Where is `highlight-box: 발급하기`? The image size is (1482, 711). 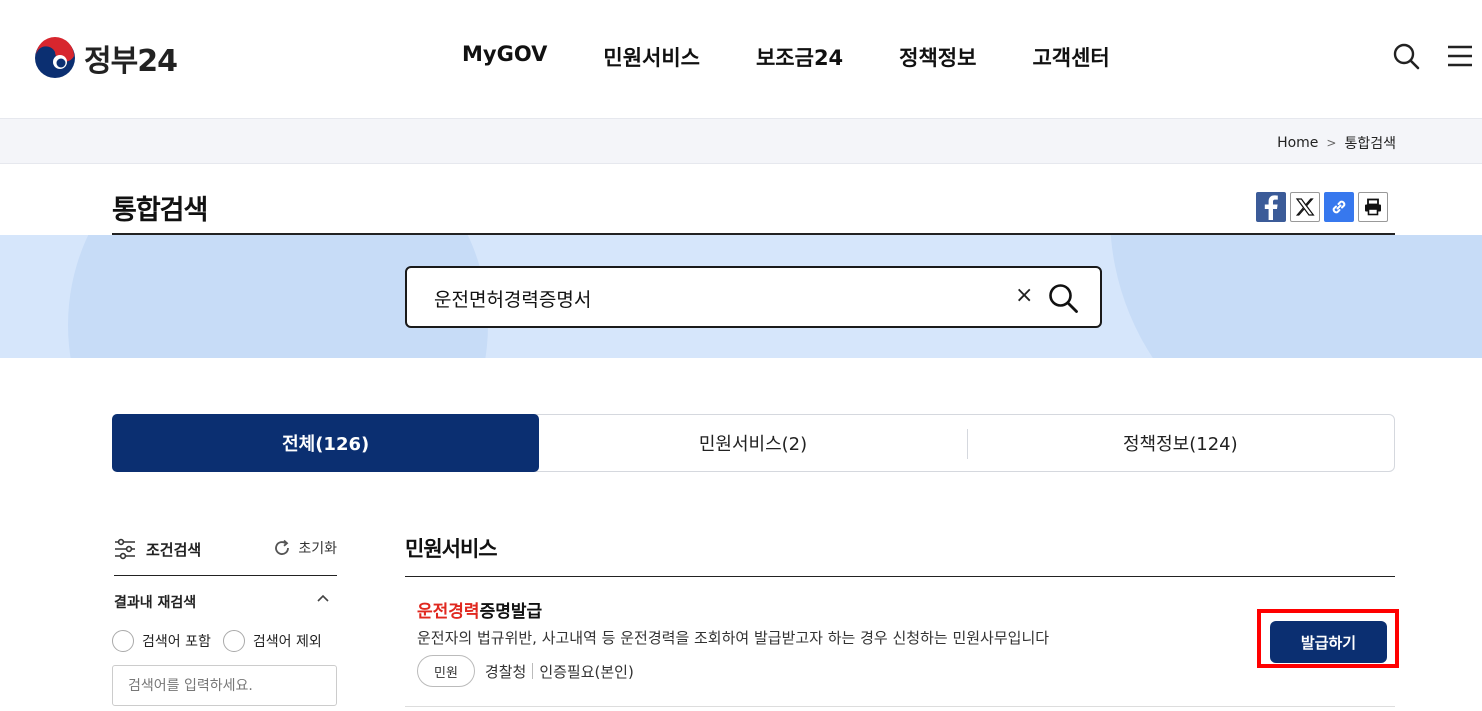
highlight-box: 발급하기 is located at coordinates (1328, 638).